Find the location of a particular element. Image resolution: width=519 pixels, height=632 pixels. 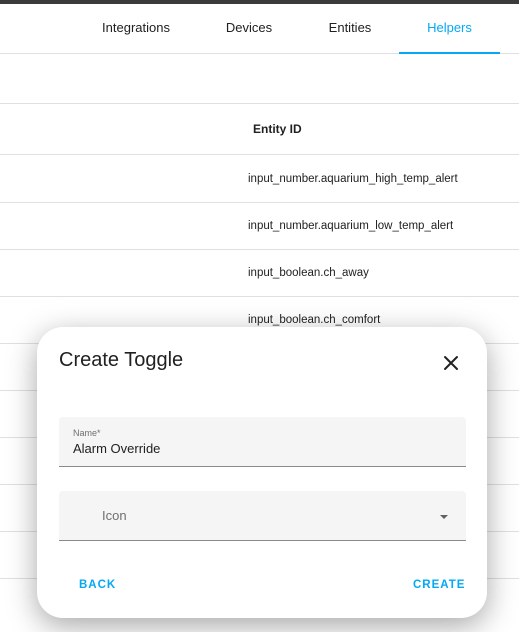

create-button: CREATE is located at coordinates (439, 585).